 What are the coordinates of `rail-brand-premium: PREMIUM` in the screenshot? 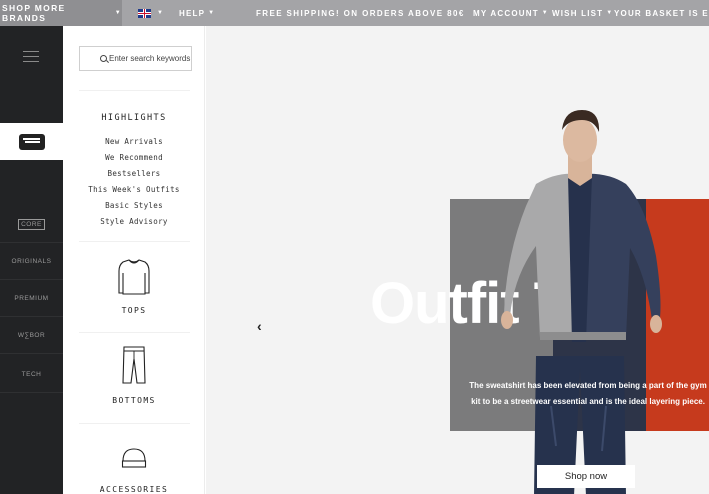 It's located at (31, 298).